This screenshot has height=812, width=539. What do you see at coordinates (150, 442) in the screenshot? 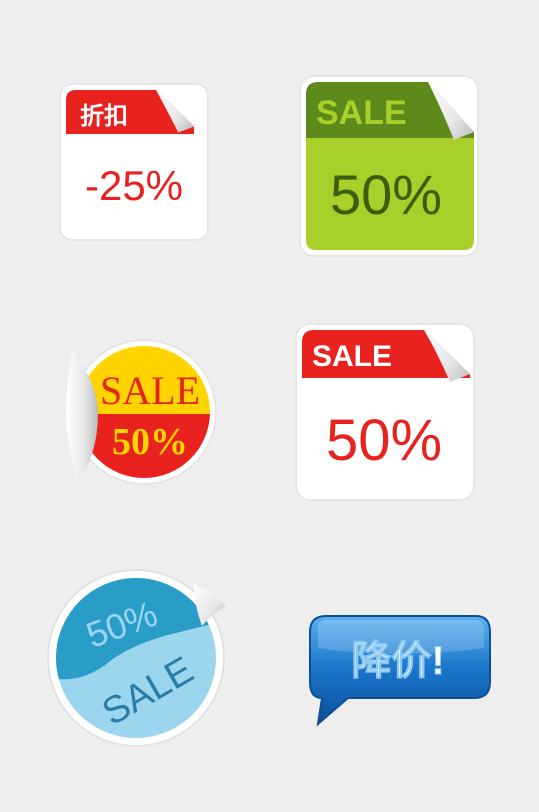
I see `round-yellow-red-badge-bottom: 50%` at bounding box center [150, 442].